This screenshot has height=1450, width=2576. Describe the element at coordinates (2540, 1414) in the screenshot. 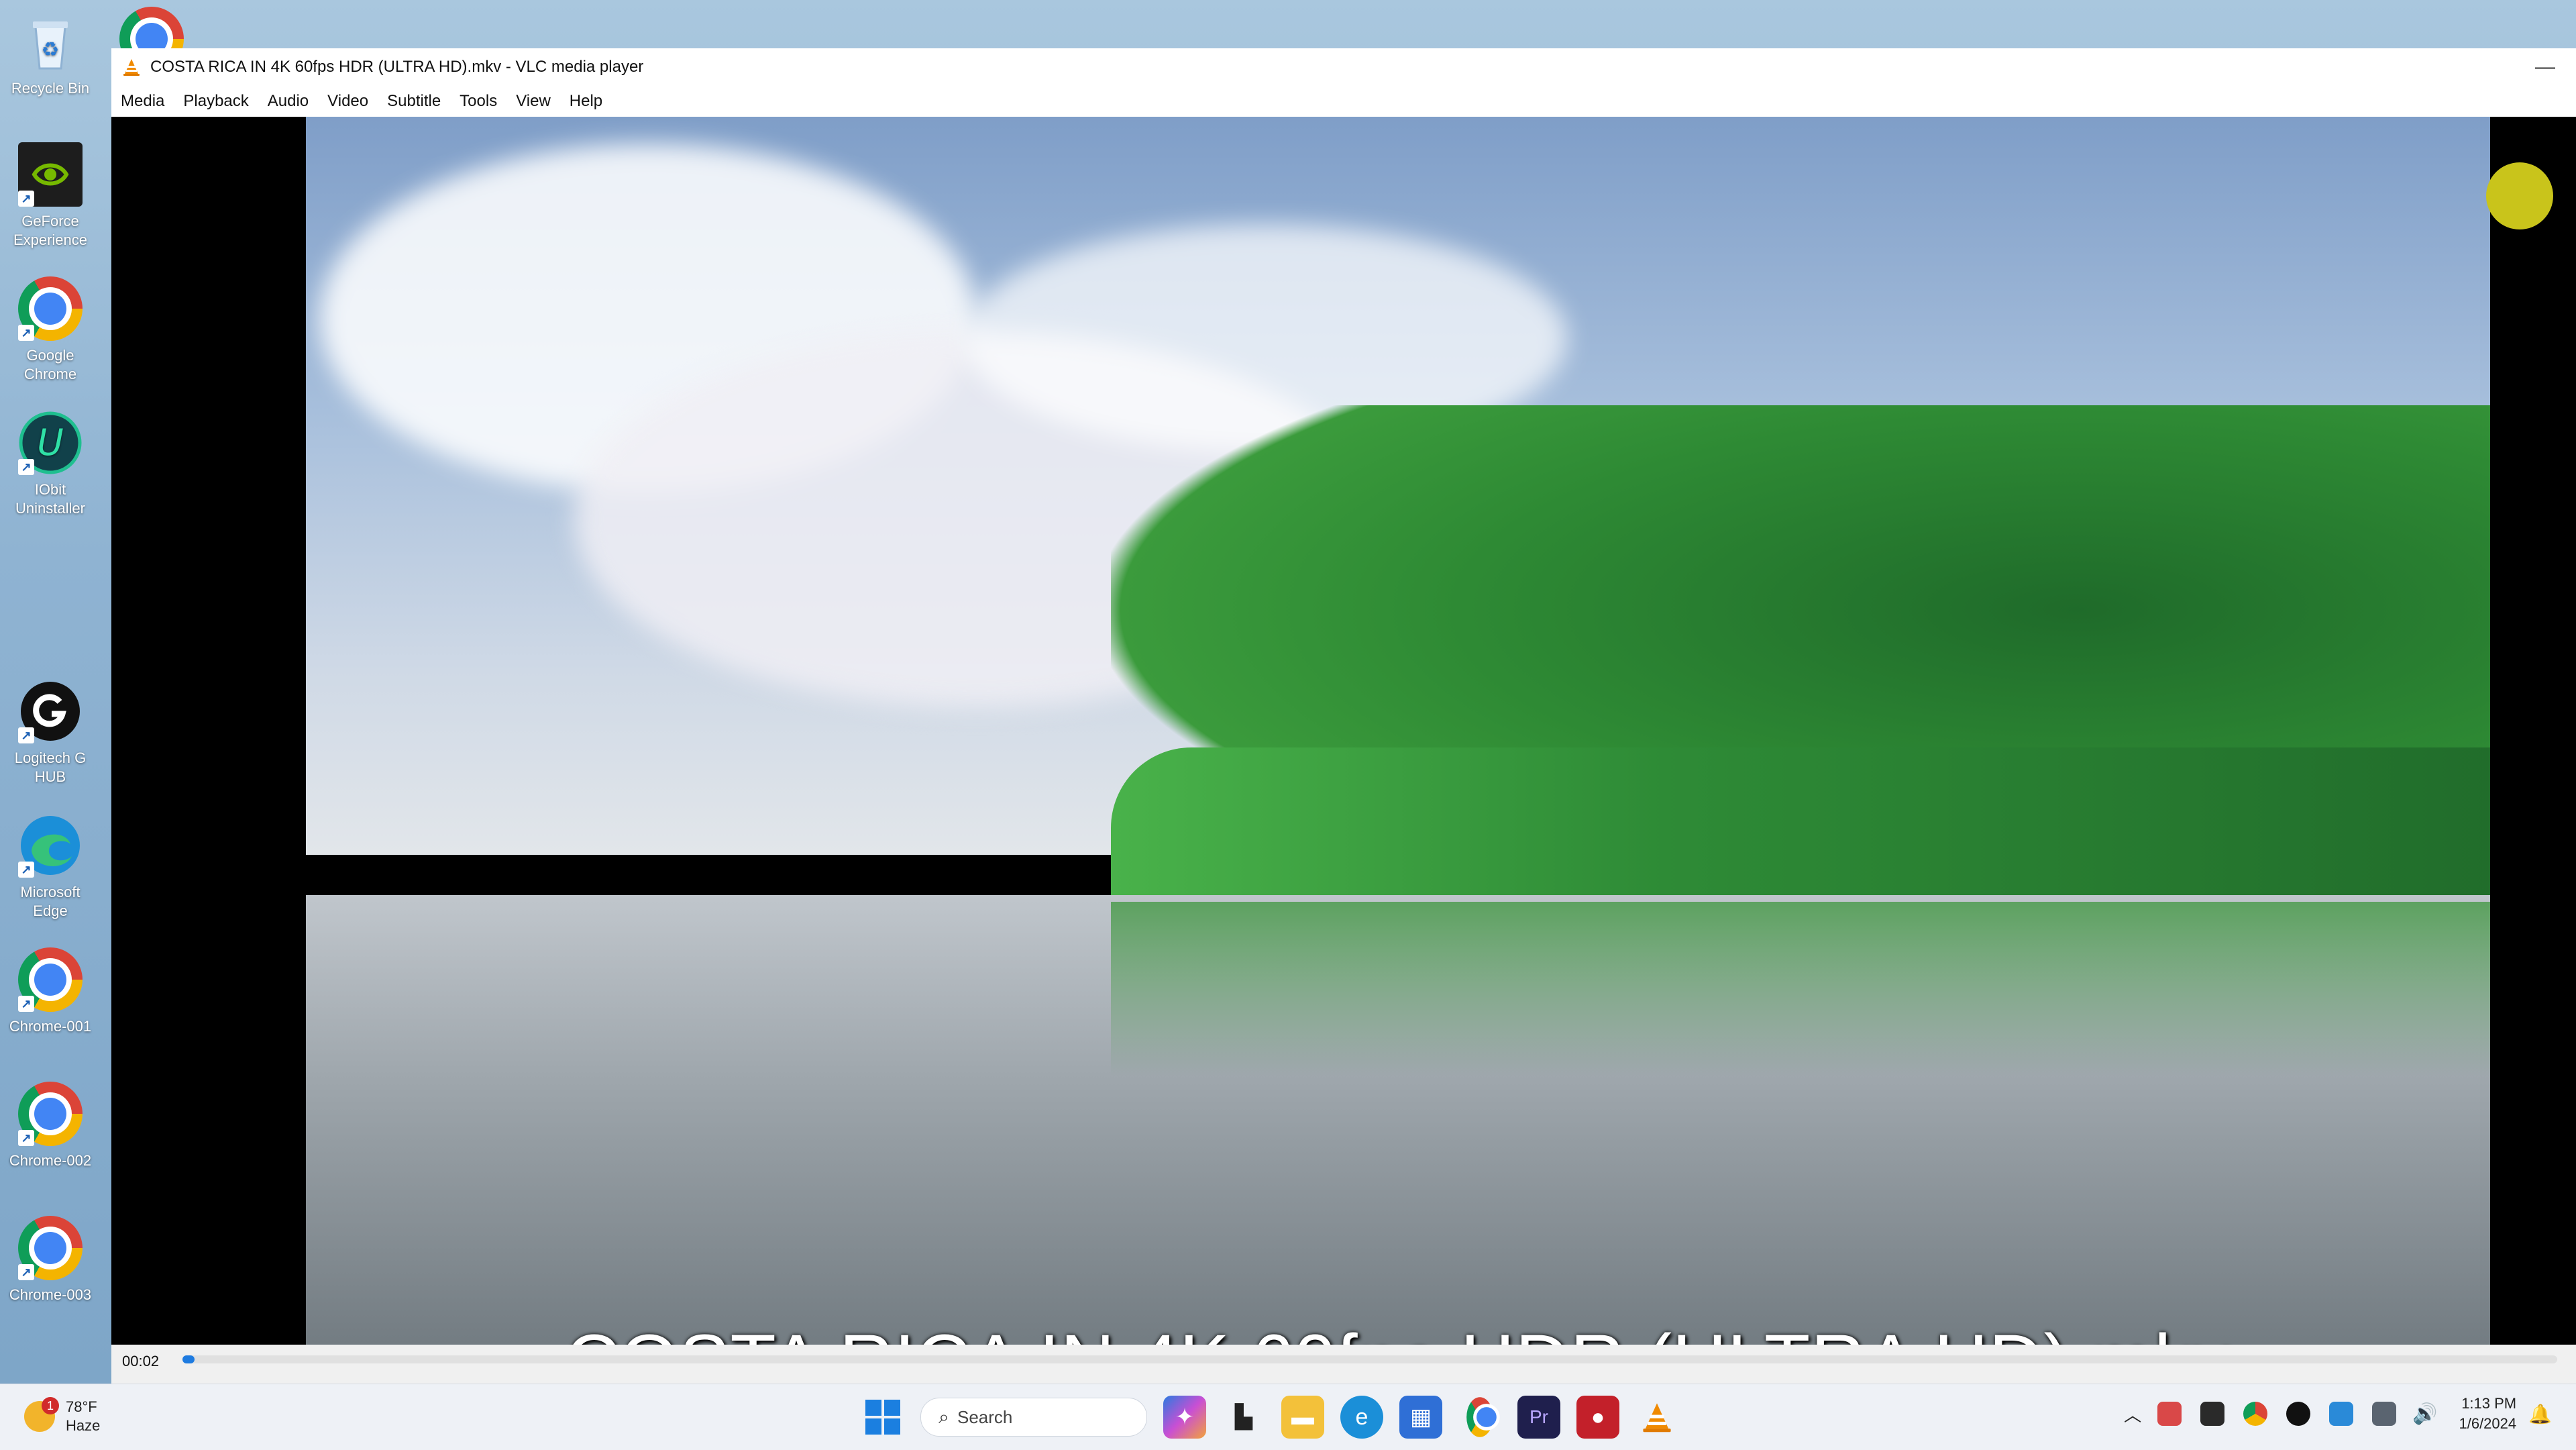

I see `notification-bell-icon: 🔔` at that location.